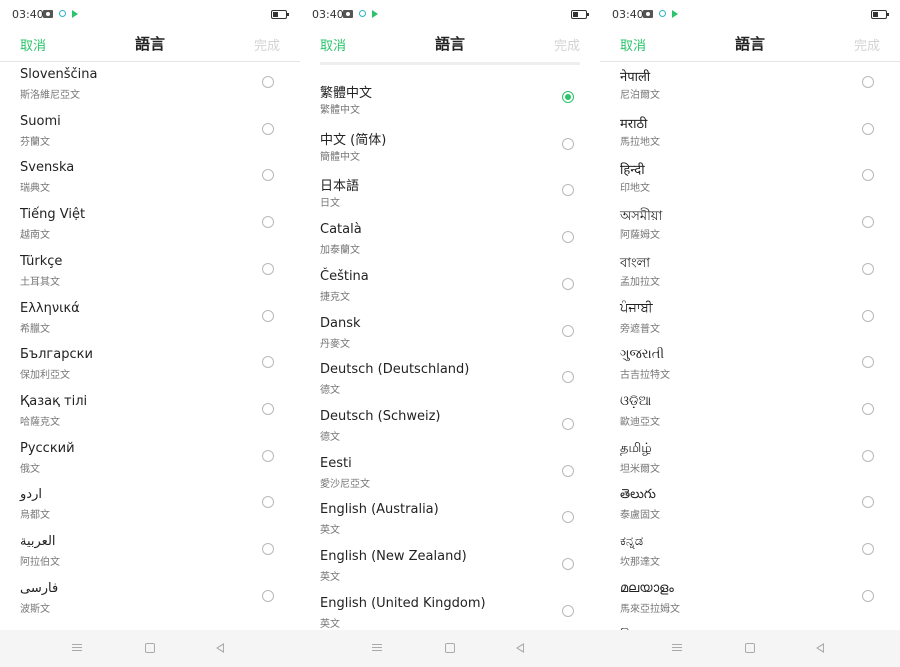  Describe the element at coordinates (150, 509) in the screenshot. I see `language-item: اردو 烏都文` at that location.